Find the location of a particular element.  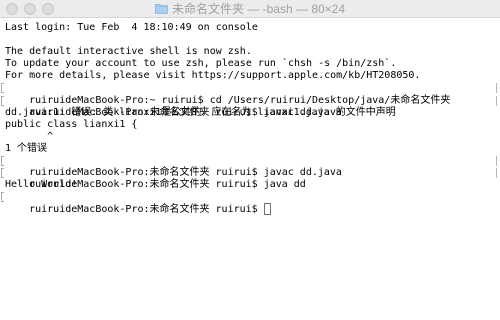

title-bar: 未命名文件夹 — -bash — 80×24 is located at coordinates (250, 9).